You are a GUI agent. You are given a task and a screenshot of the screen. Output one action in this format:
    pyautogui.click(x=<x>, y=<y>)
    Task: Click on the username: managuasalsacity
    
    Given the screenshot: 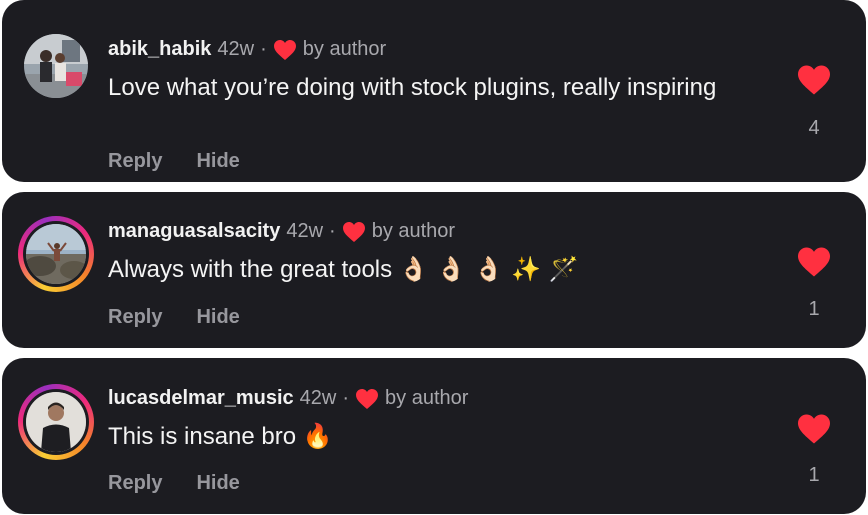 What is the action you would take?
    pyautogui.click(x=194, y=231)
    